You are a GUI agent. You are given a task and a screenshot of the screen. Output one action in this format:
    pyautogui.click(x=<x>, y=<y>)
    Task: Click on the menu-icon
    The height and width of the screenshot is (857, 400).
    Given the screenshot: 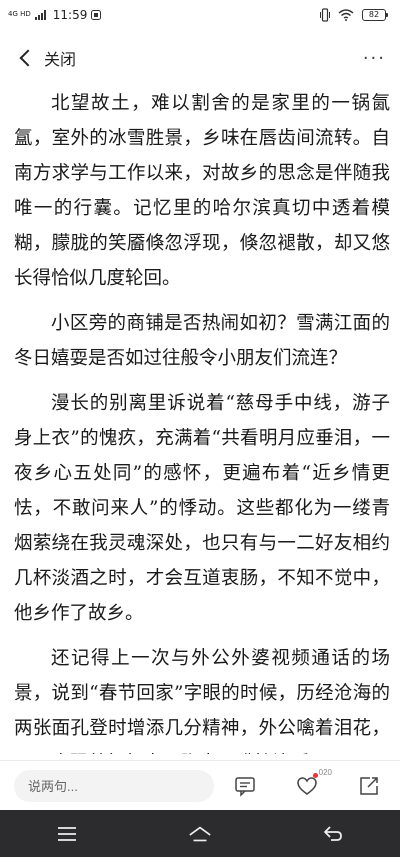 What is the action you would take?
    pyautogui.click(x=66, y=833)
    